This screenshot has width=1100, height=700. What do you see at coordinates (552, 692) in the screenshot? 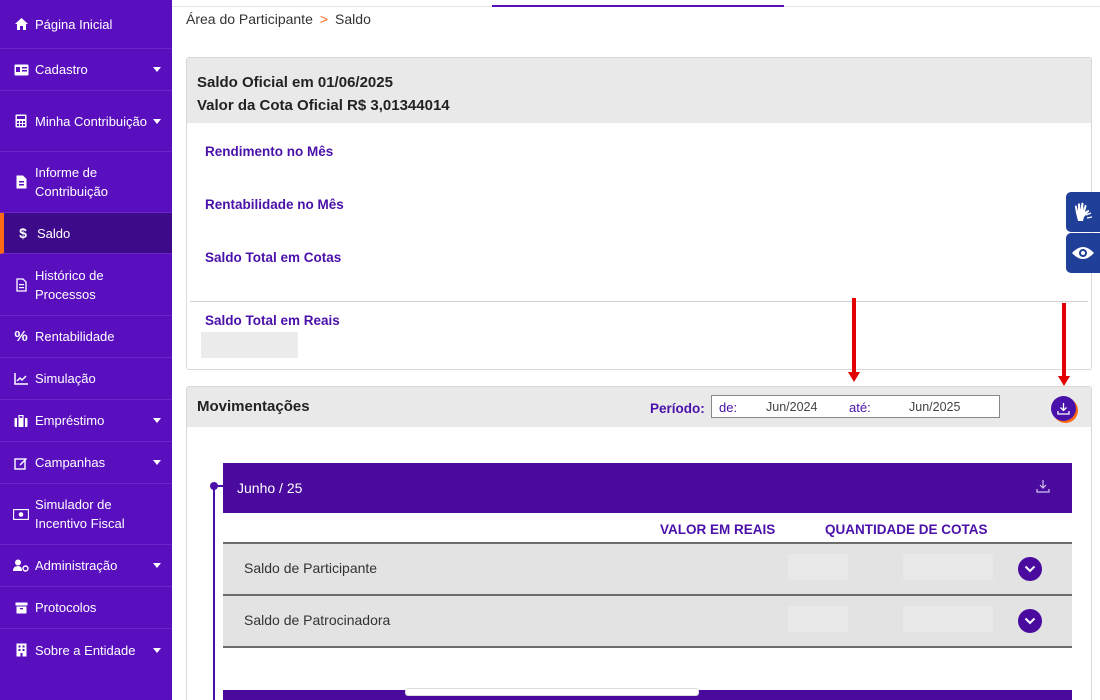
I see `horizontal-scrollbar` at bounding box center [552, 692].